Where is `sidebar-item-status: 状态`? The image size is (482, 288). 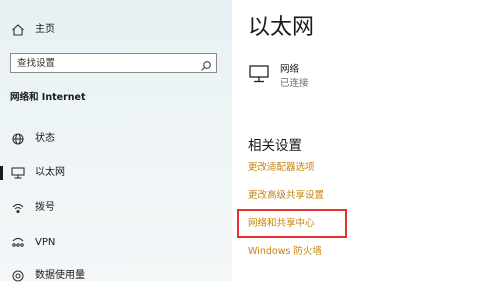
sidebar-item-status: 状态 is located at coordinates (116, 139).